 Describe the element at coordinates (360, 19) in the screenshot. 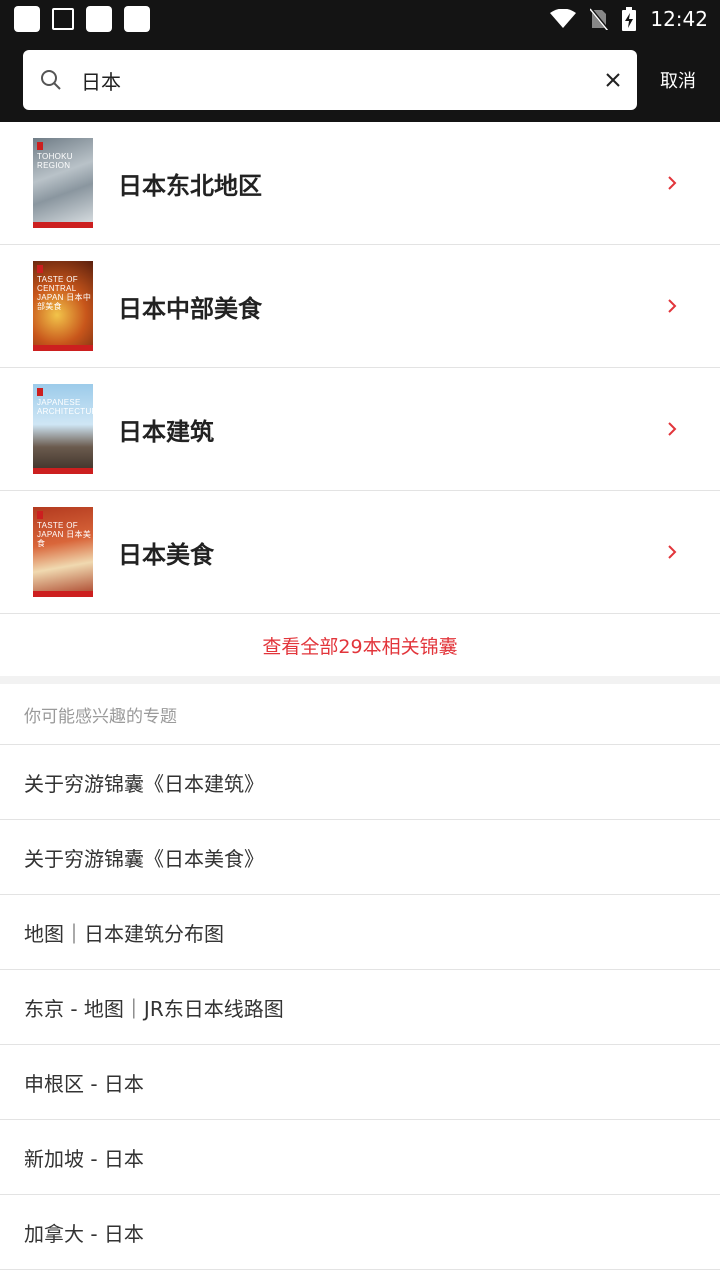

I see `status-bar: 12:42` at that location.